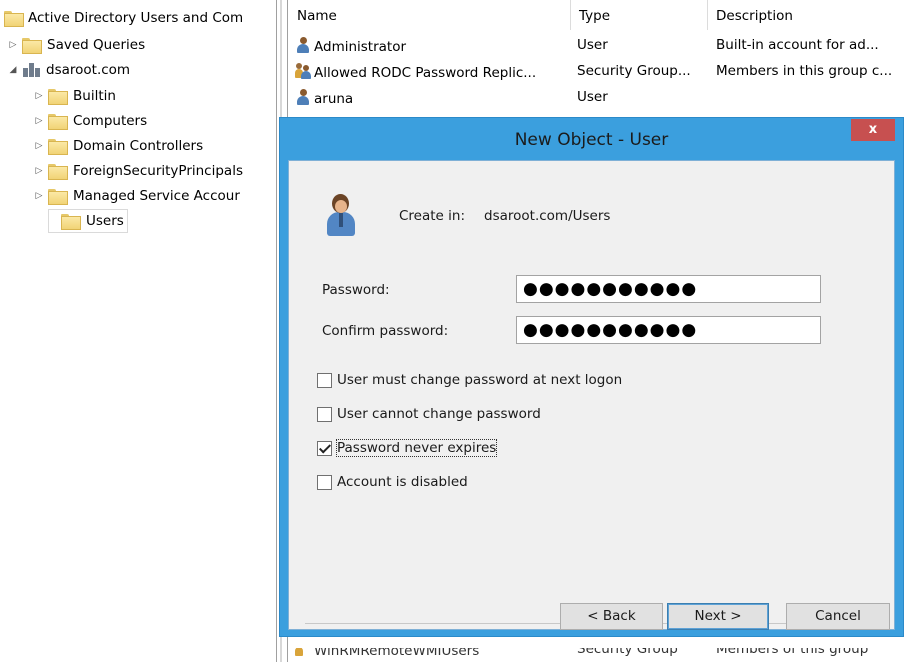 This screenshot has height=662, width=904. I want to click on must-change-password-label: User must change password at next logon, so click(479, 380).